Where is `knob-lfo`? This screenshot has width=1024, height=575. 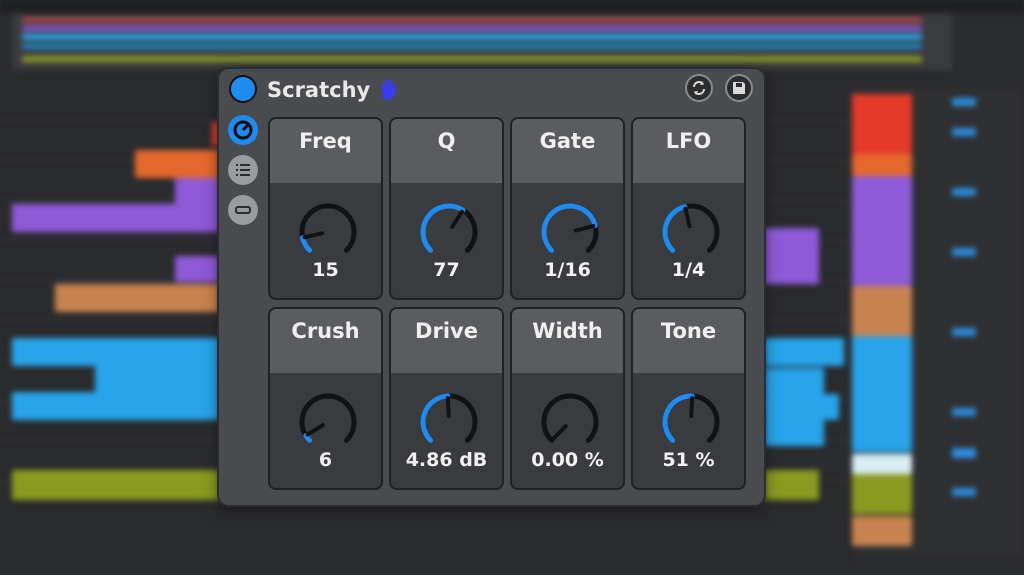 knob-lfo is located at coordinates (691, 232).